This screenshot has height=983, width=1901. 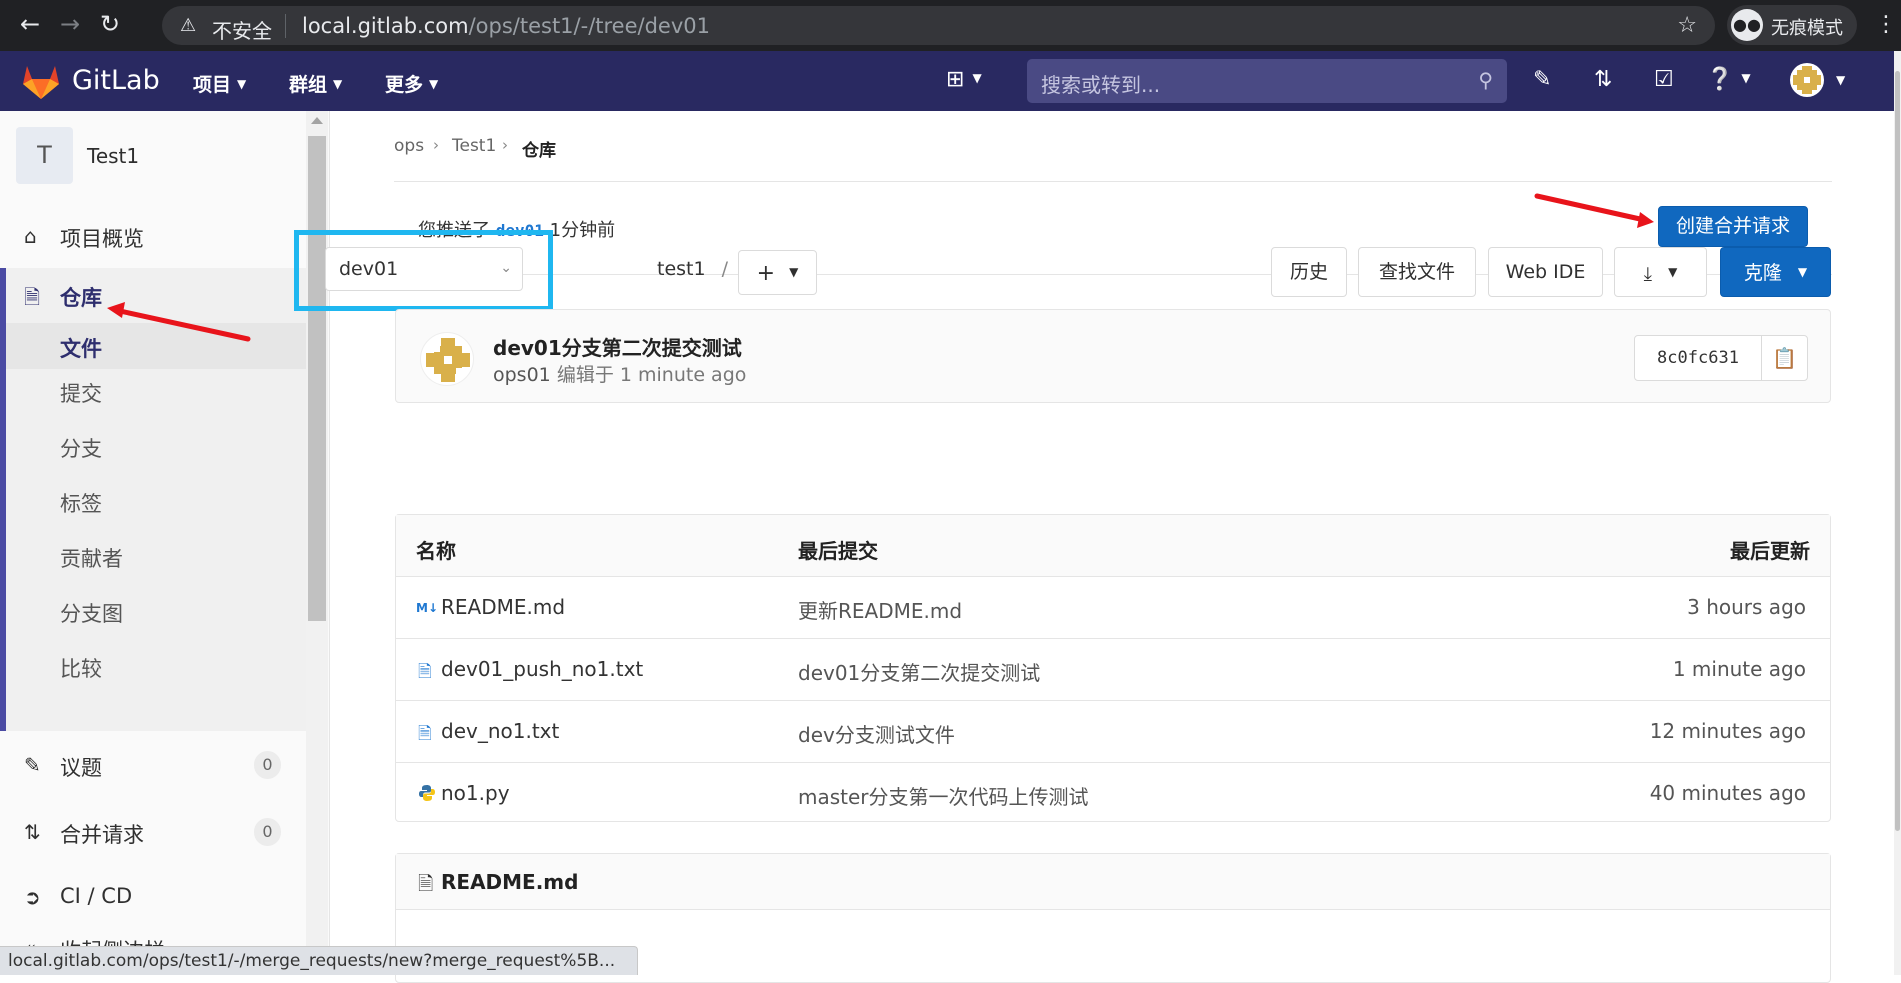 I want to click on merge-request-icon: ⇅, so click(x=1603, y=79).